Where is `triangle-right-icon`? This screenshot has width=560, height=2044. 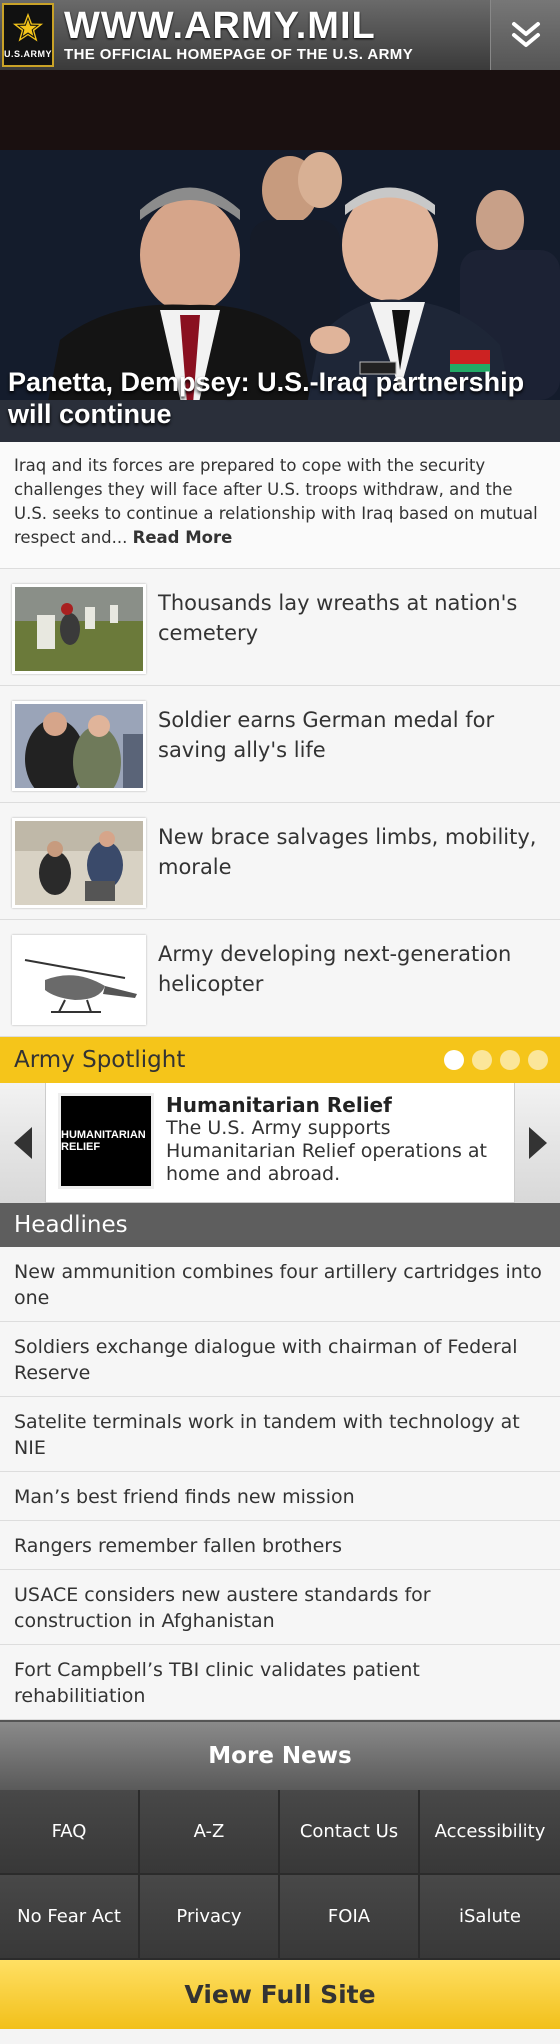
triangle-right-icon is located at coordinates (537, 1143).